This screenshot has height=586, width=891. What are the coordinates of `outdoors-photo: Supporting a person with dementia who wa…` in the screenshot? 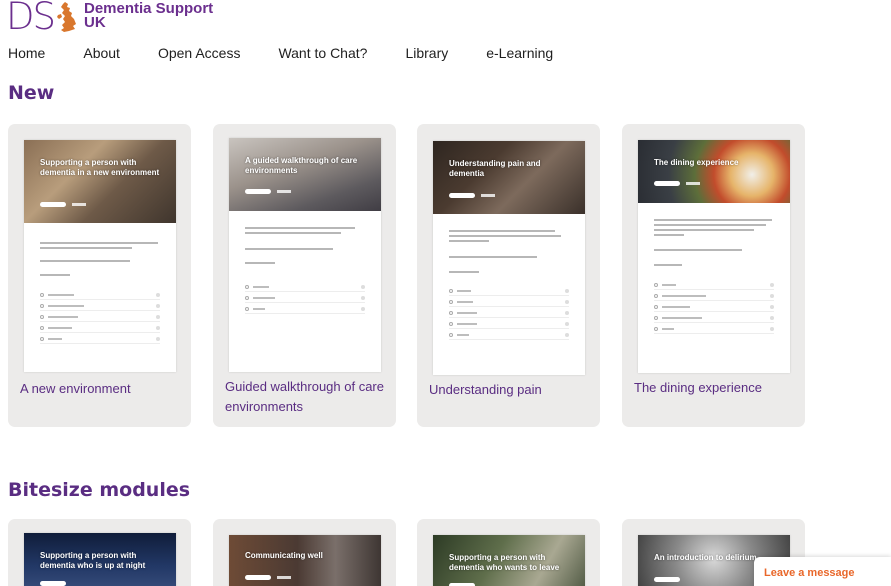 It's located at (509, 560).